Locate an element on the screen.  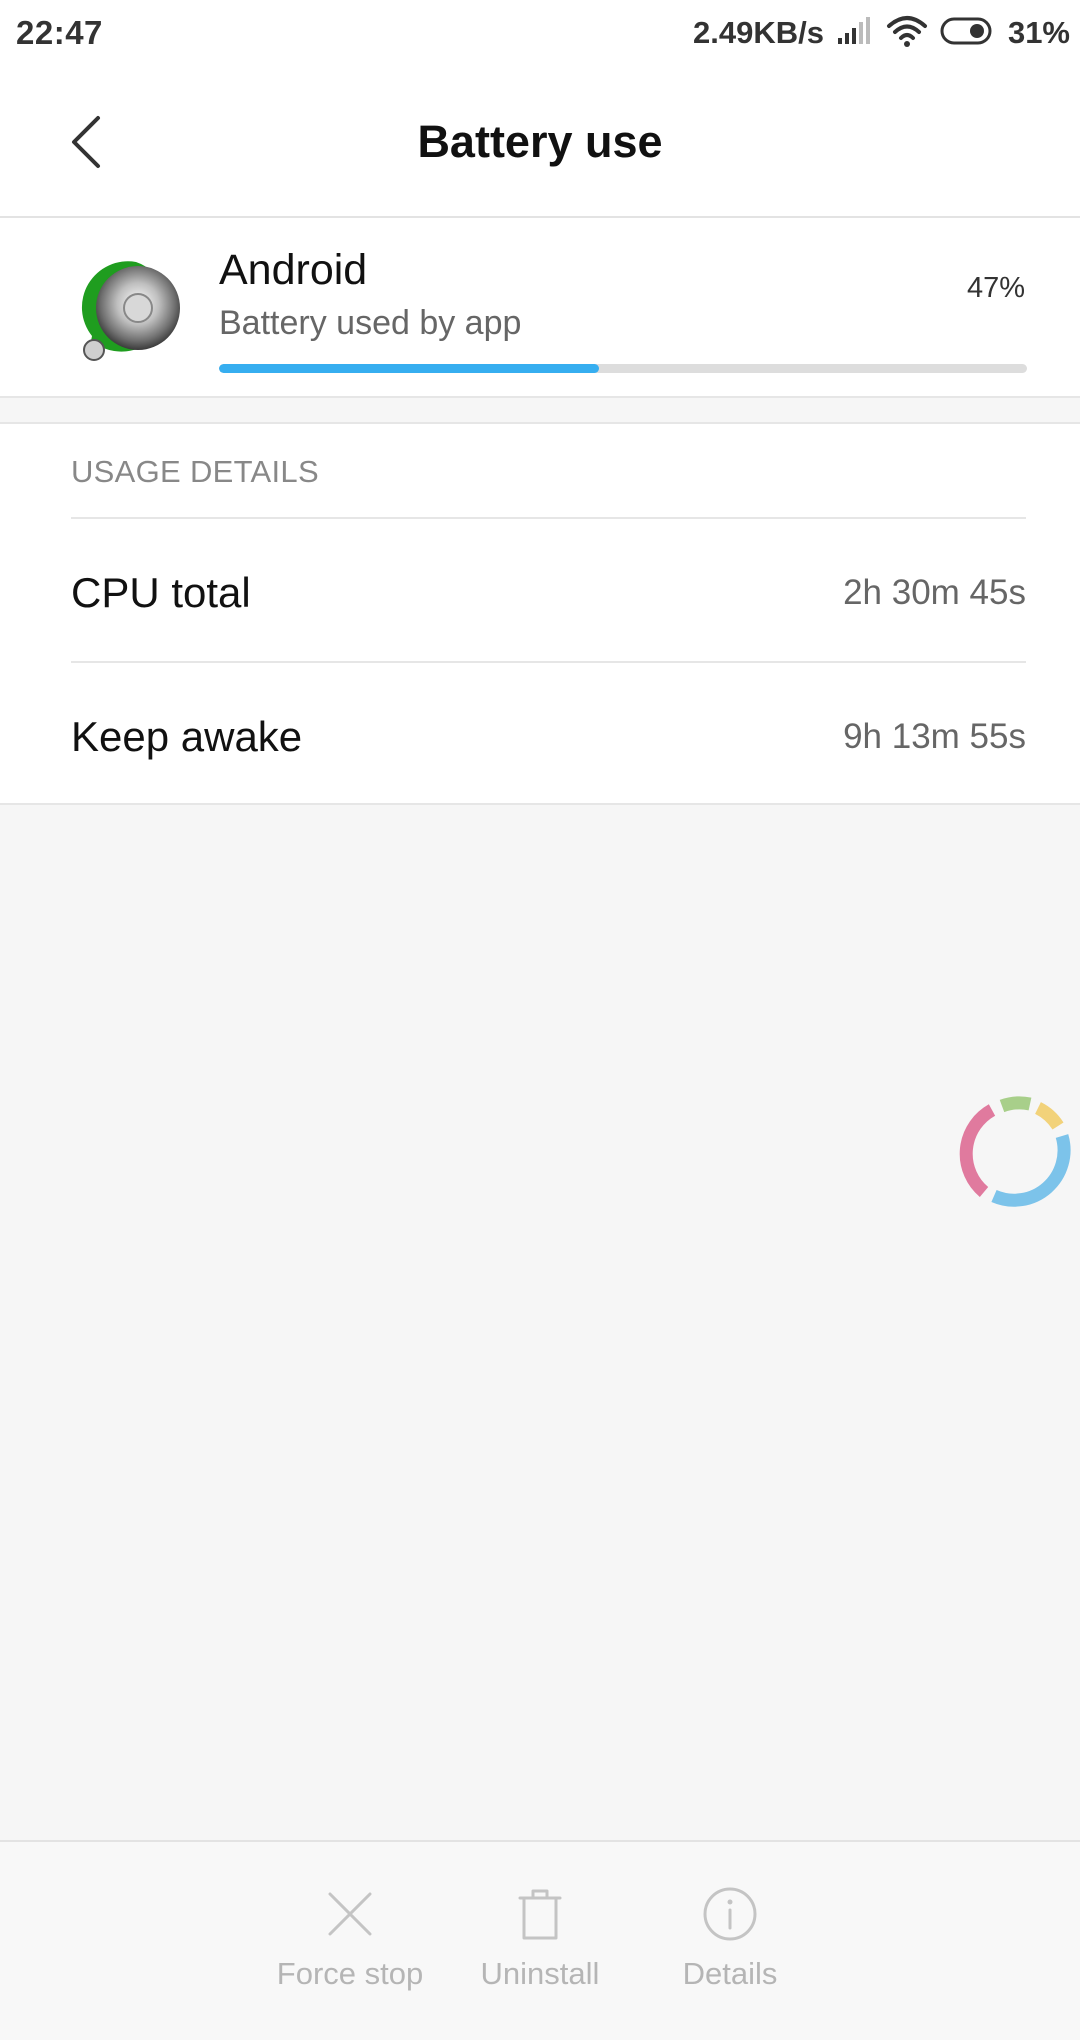
section-header: USAGE DETAILS is located at coordinates (195, 471).